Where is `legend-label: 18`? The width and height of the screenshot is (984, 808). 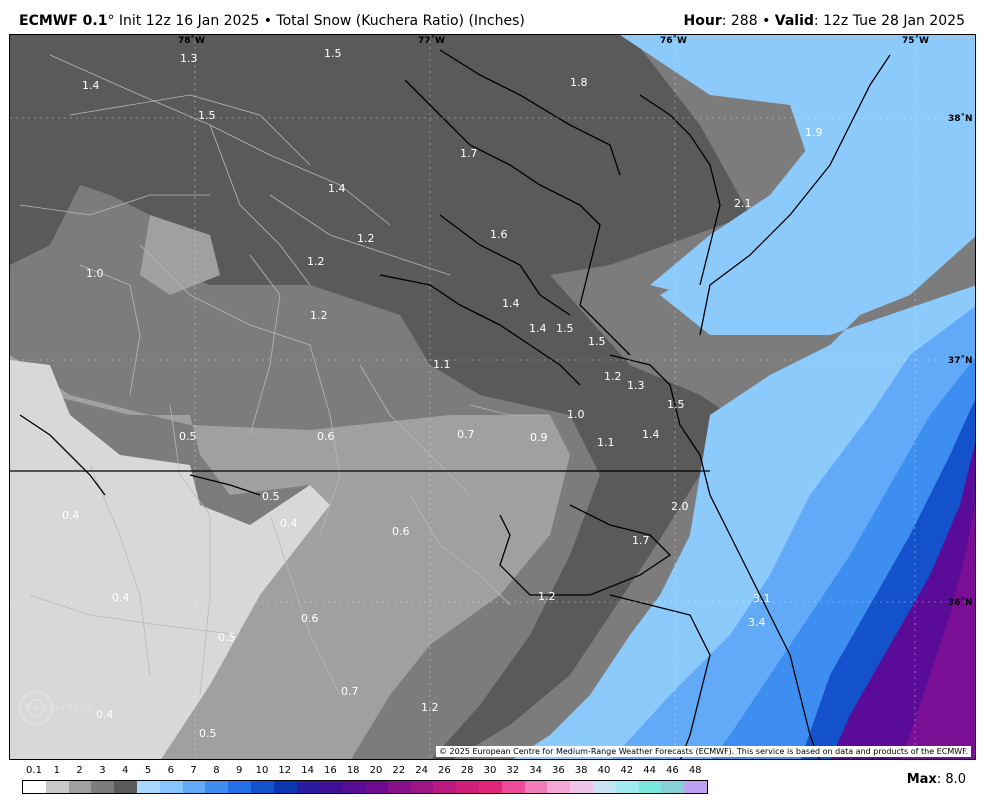
legend-label: 18 is located at coordinates (353, 770).